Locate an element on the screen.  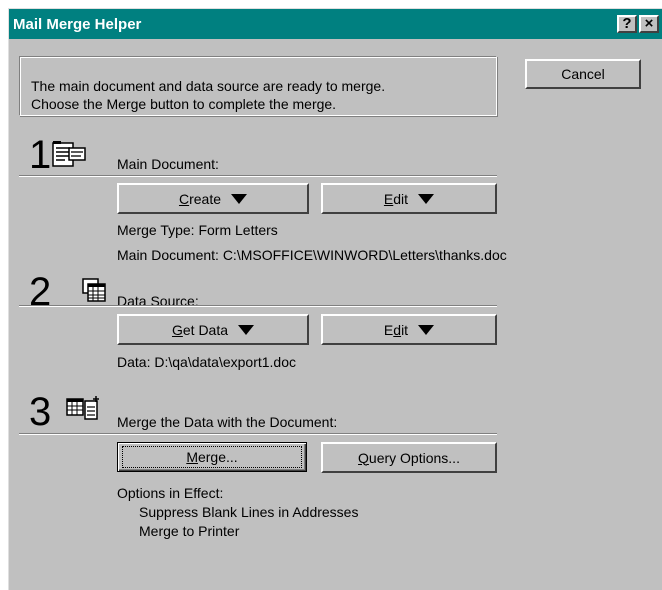
get-data-access-key: G is located at coordinates (177, 329).